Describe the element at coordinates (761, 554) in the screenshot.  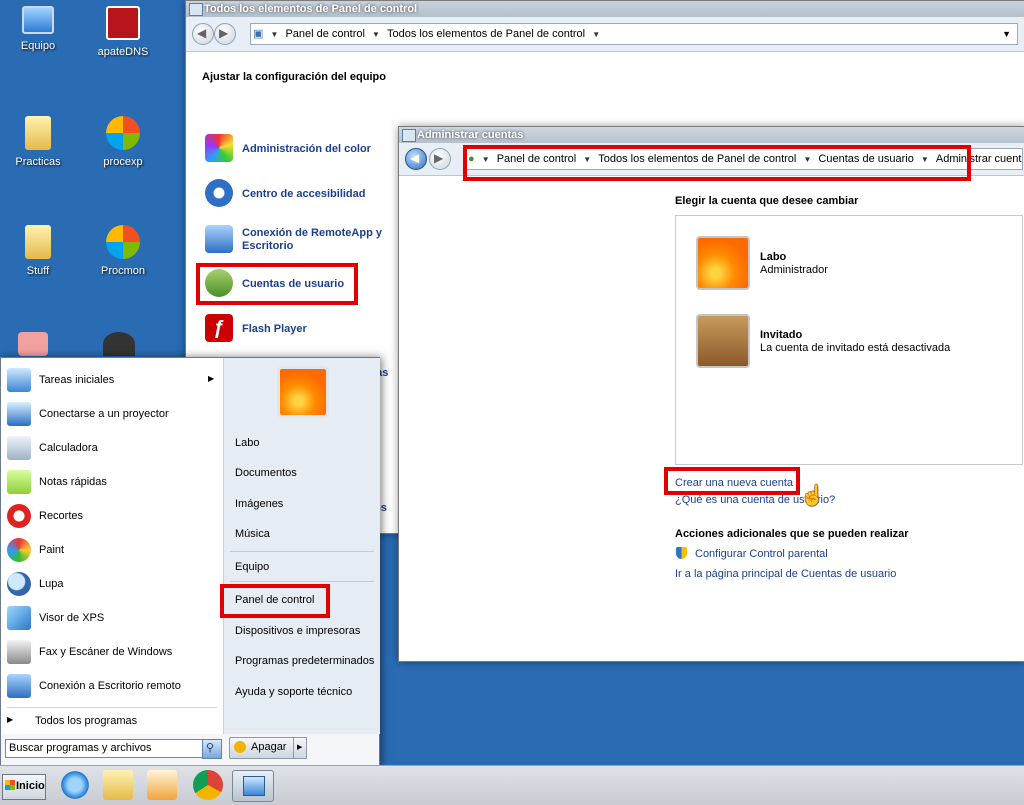
I see `parental-control-link: Configurar Control parental` at that location.